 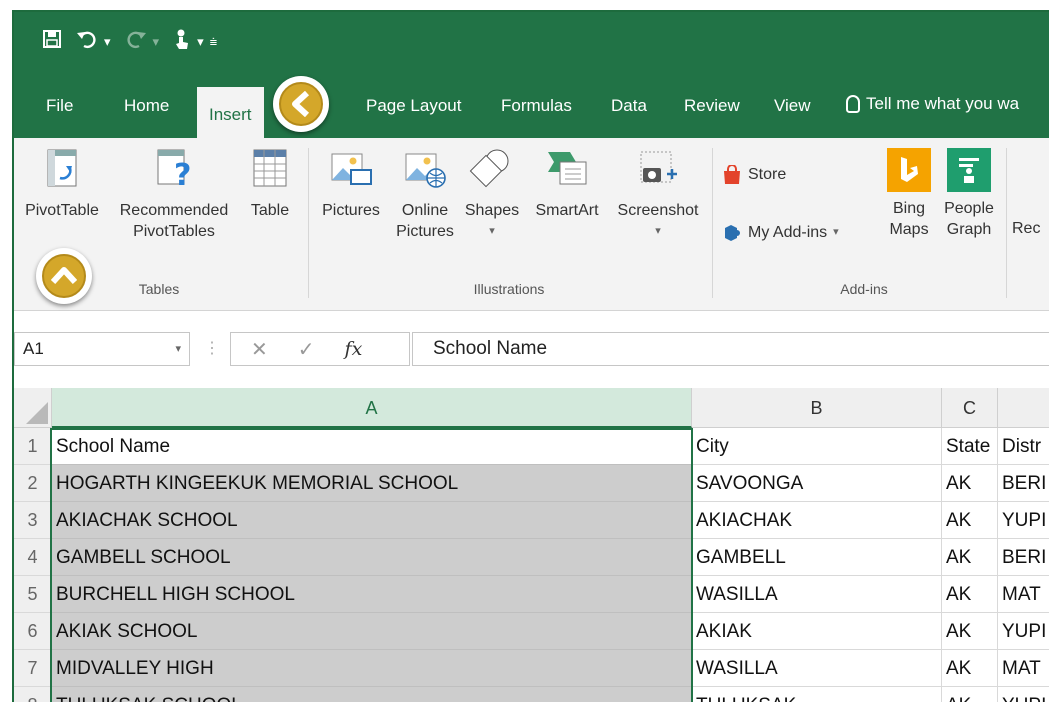 What do you see at coordinates (33, 483) in the screenshot?
I see `row-header: 2` at bounding box center [33, 483].